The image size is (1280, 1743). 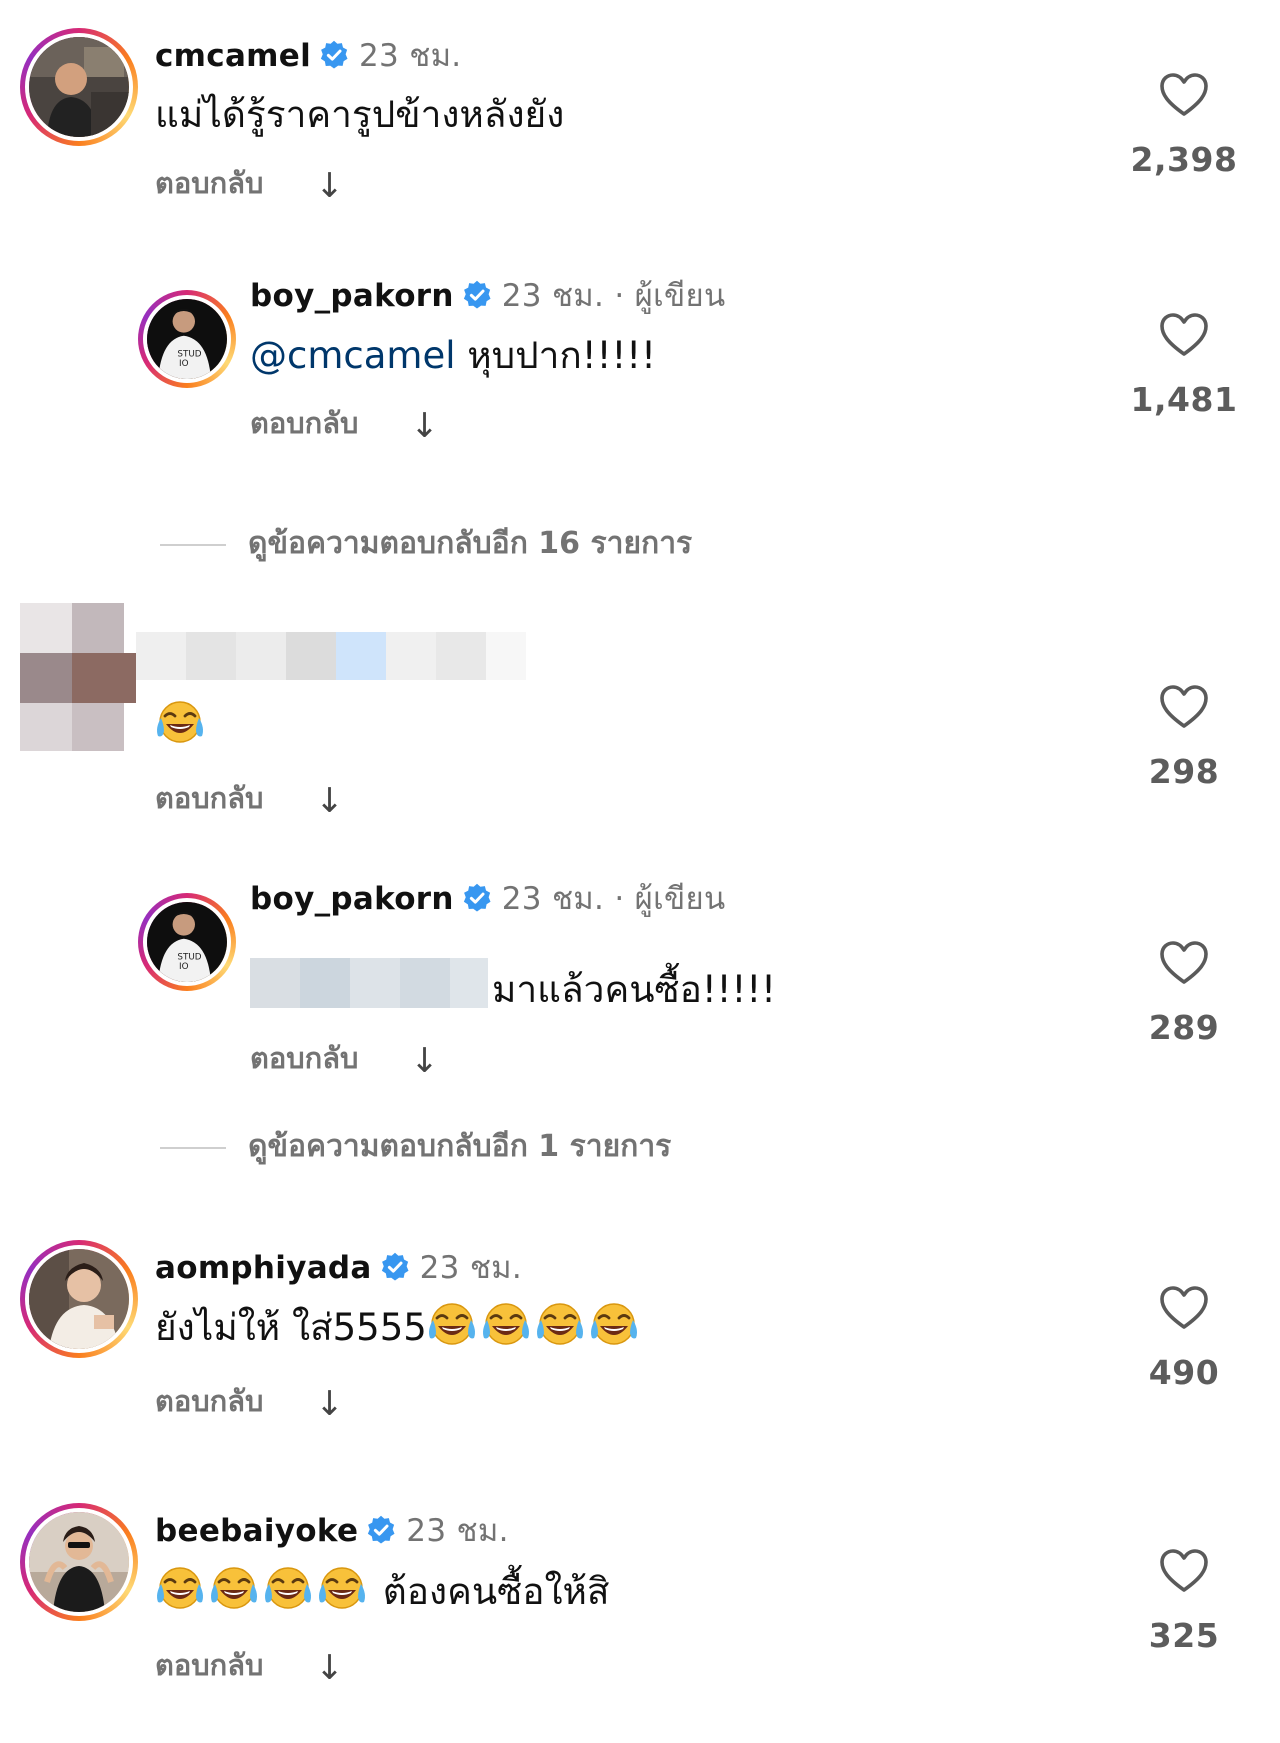 I want to click on like-count: 325, so click(x=1184, y=1635).